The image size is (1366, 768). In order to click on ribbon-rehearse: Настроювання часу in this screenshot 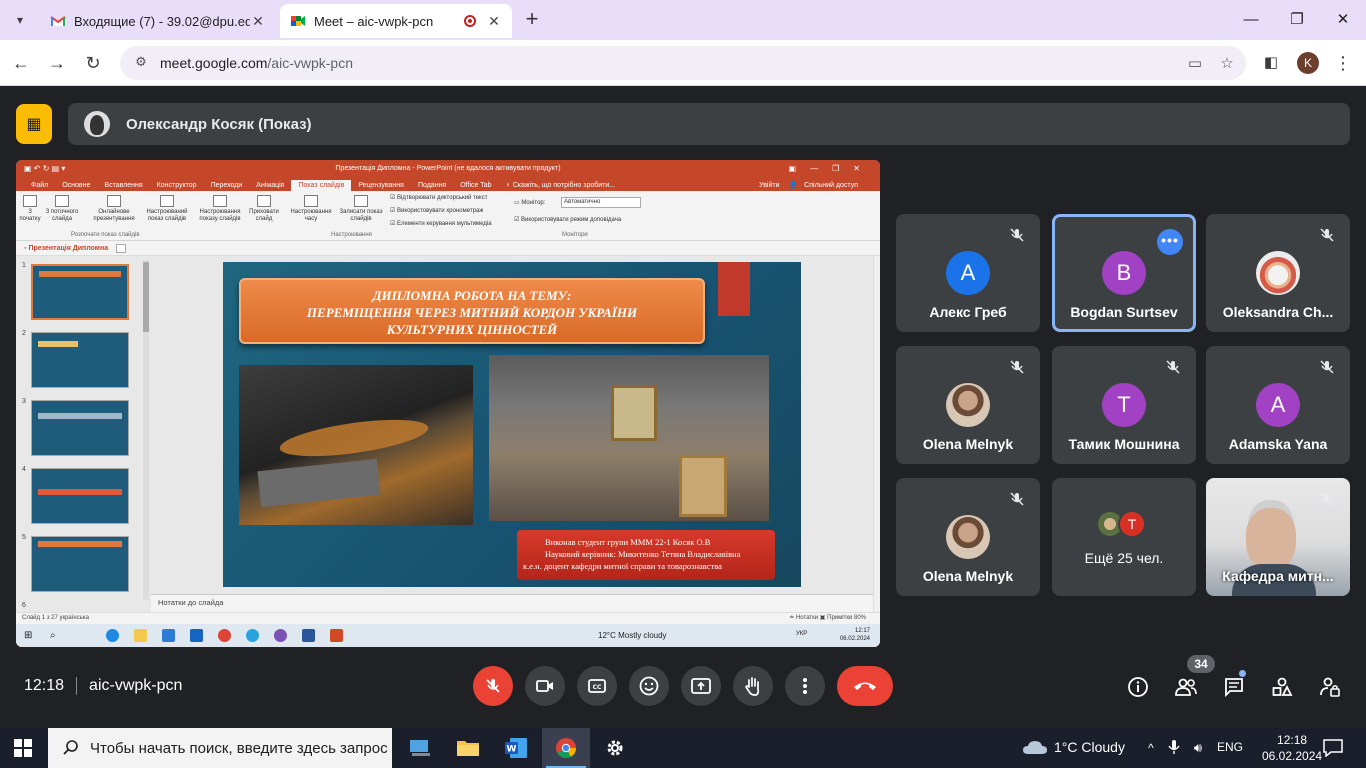, I will do `click(311, 209)`.